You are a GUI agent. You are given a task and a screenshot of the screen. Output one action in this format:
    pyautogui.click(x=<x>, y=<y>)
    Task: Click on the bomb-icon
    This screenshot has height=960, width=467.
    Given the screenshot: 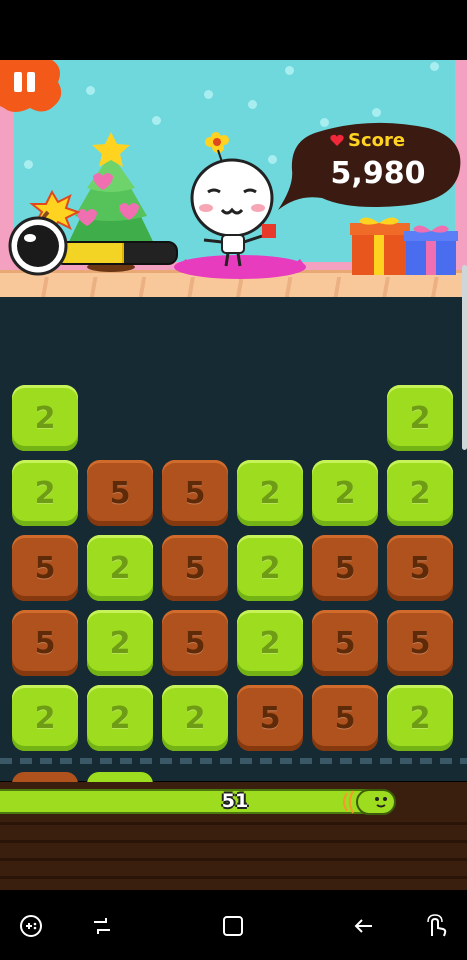 What is the action you would take?
    pyautogui.click(x=44, y=232)
    